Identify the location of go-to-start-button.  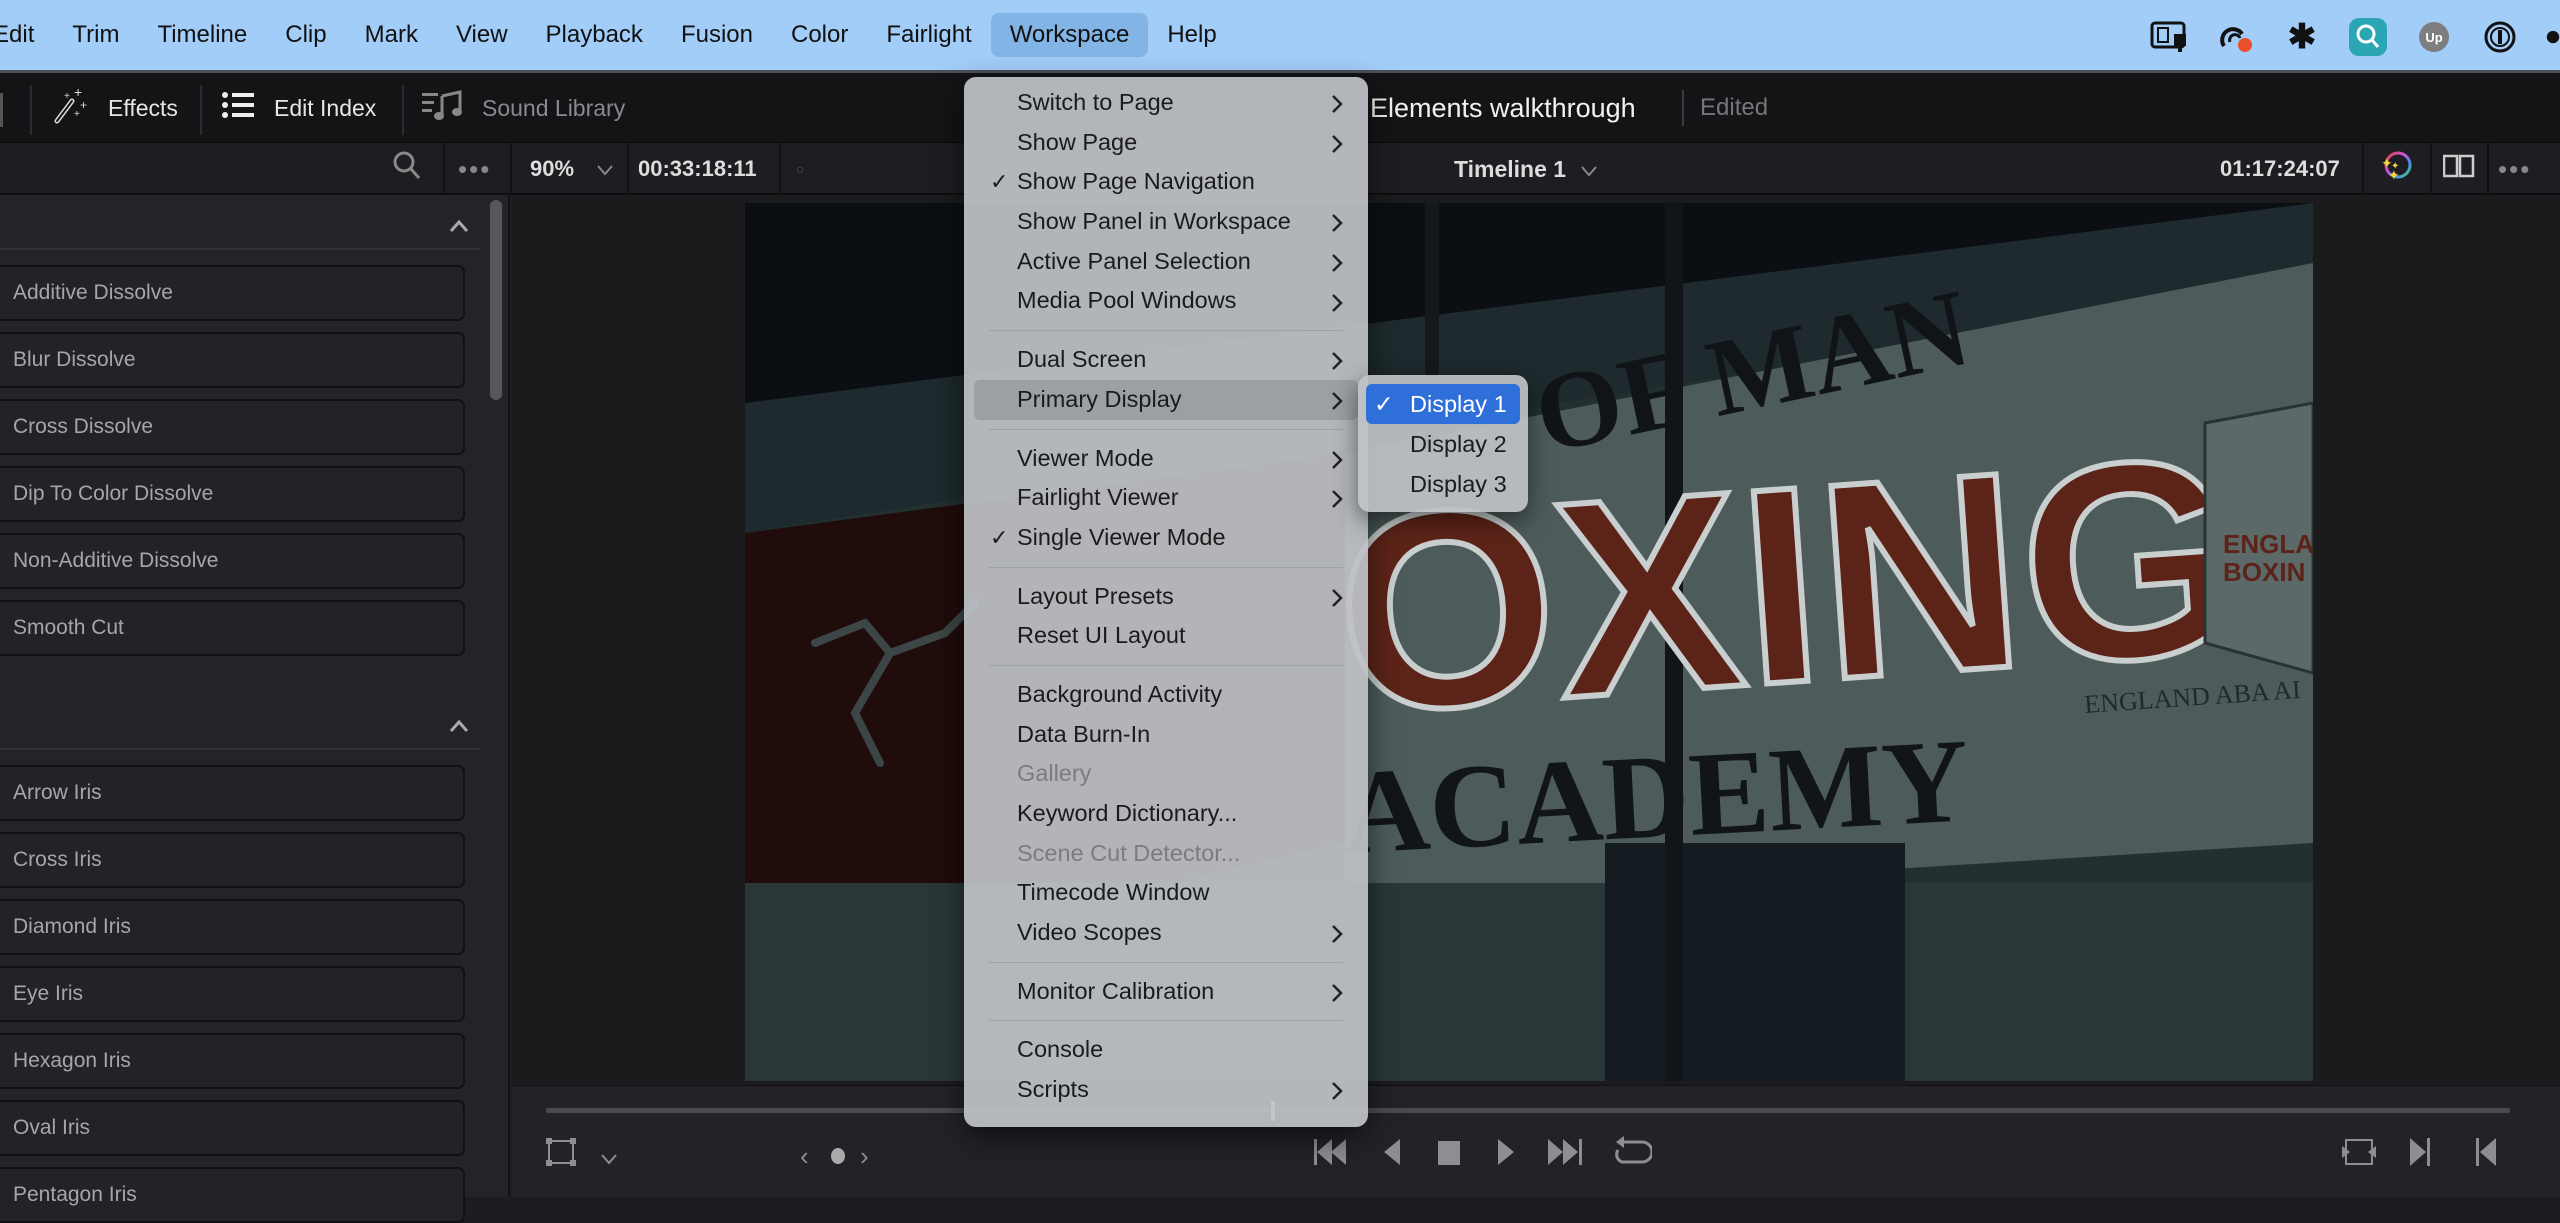
(1332, 1156).